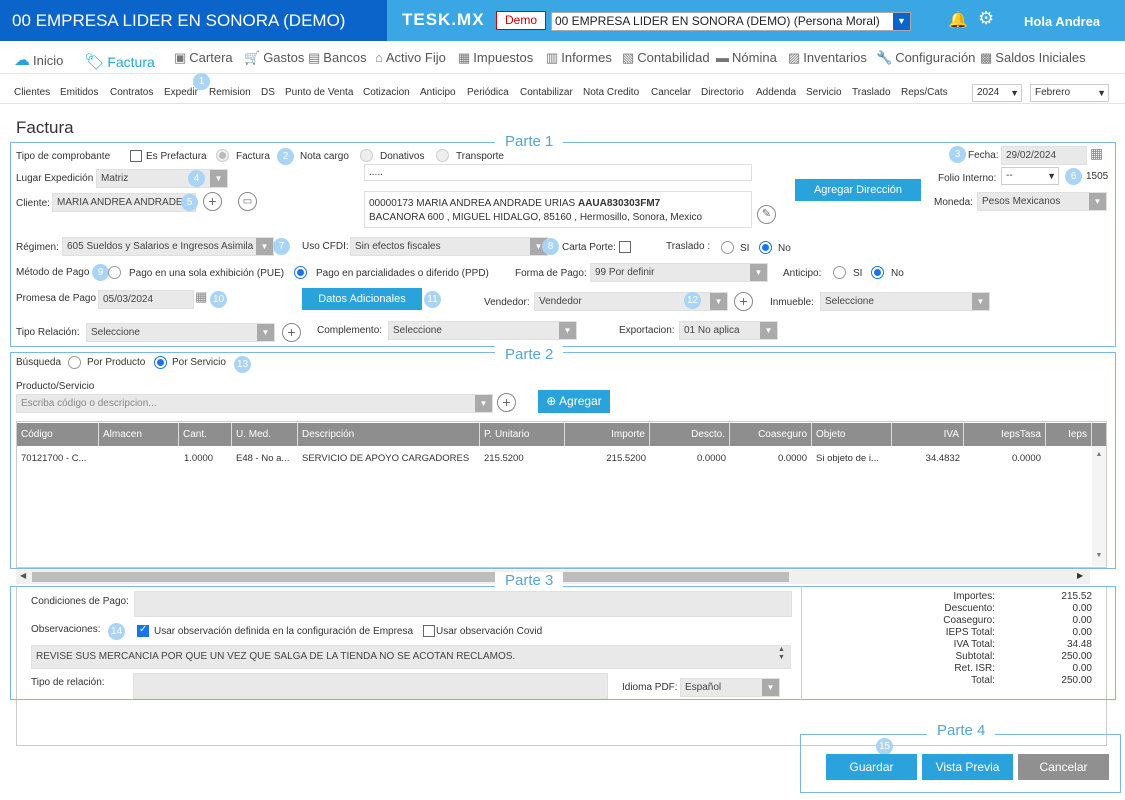 Image resolution: width=1125 pixels, height=800 pixels. What do you see at coordinates (877, 272) in the screenshot?
I see `anticipo-no-radio` at bounding box center [877, 272].